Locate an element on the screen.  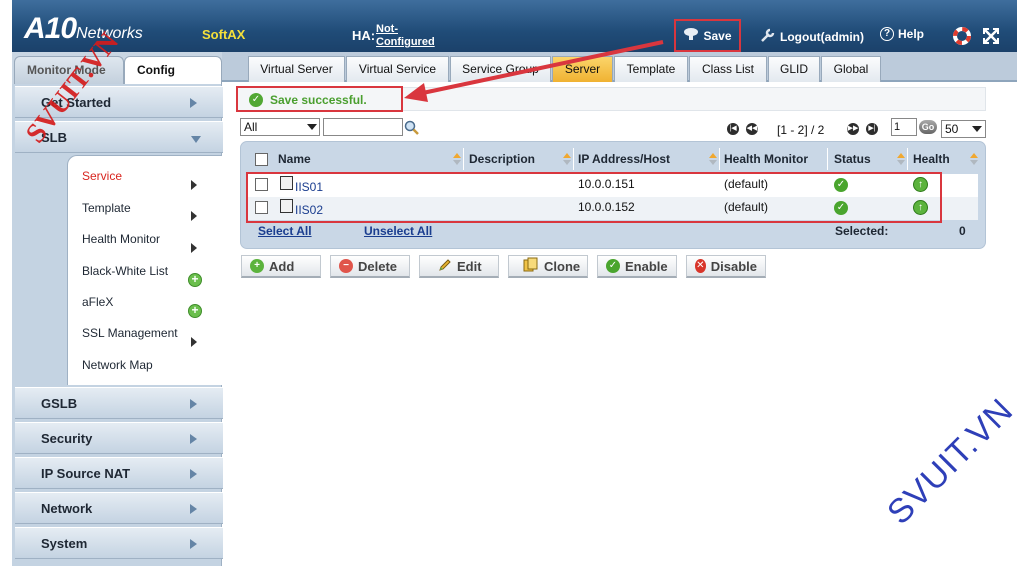
submenu-item-ssl-management: SSL Management is located at coordinates (130, 333).